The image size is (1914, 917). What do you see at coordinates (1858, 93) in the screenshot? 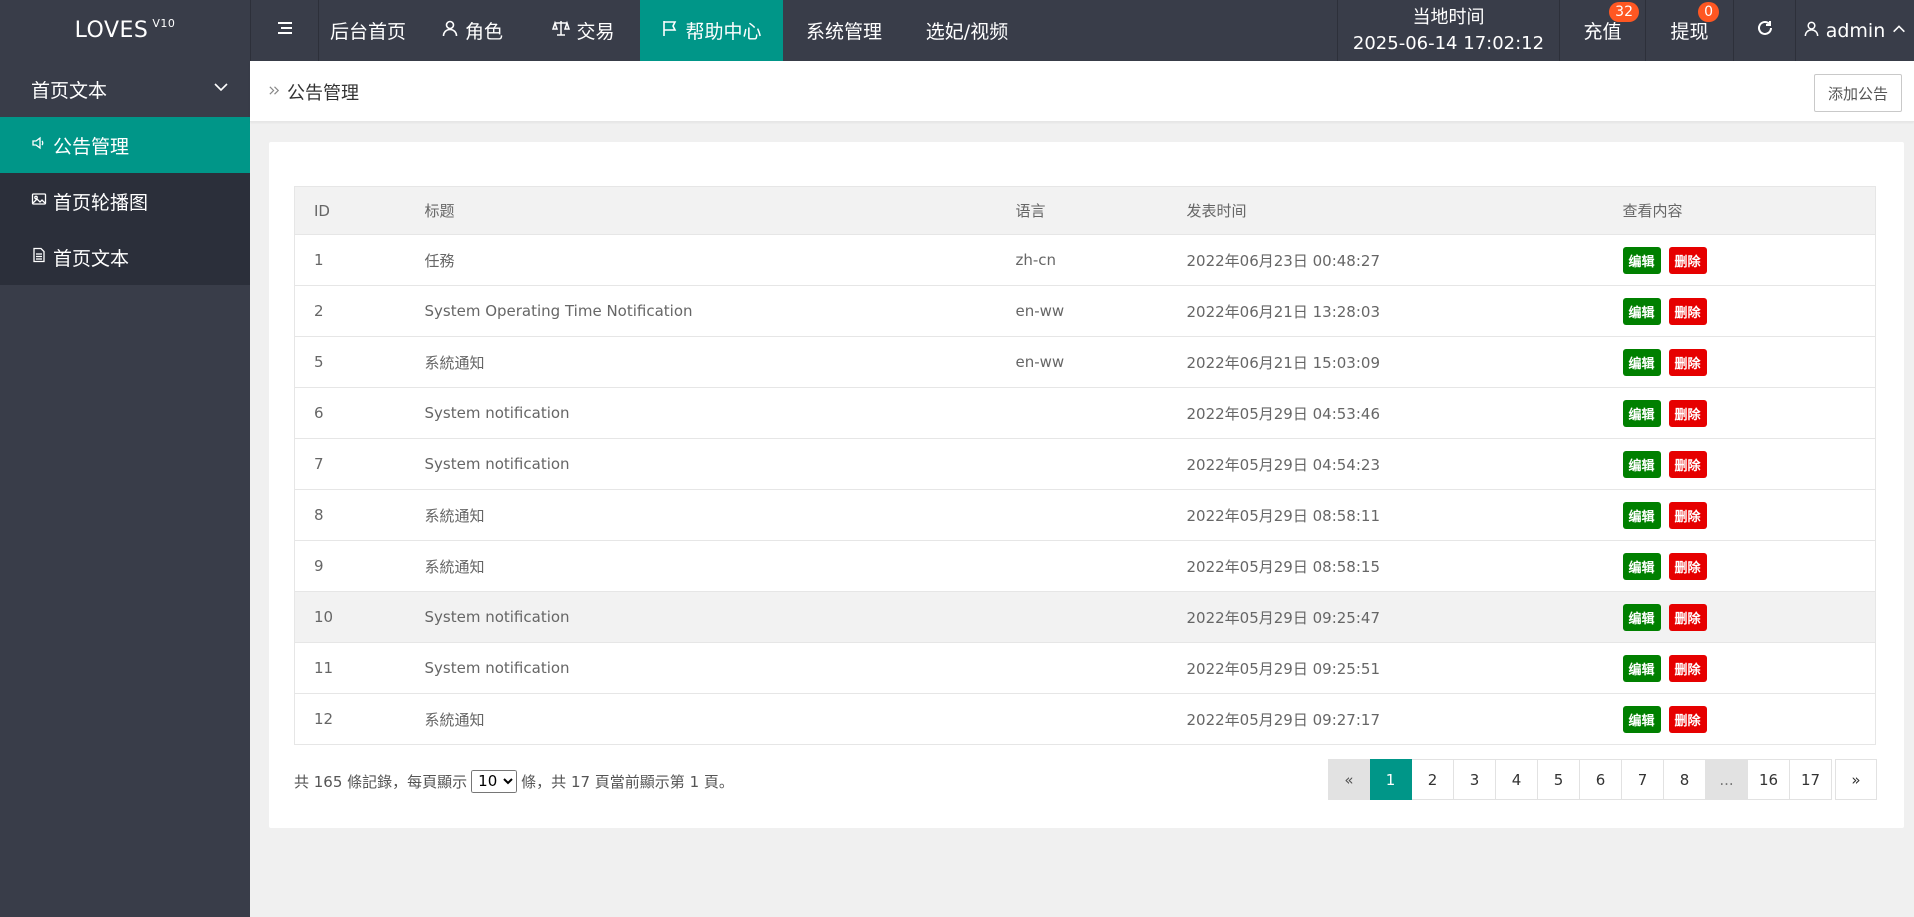
I see `add-announcement-button: 添加公告` at bounding box center [1858, 93].